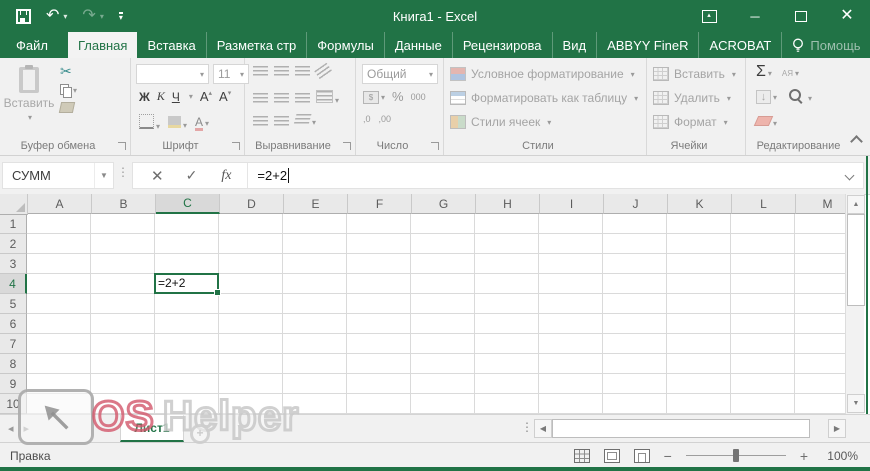 This screenshot has height=471, width=870. Describe the element at coordinates (187, 284) in the screenshot. I see `cell-C4: =2+2` at that location.